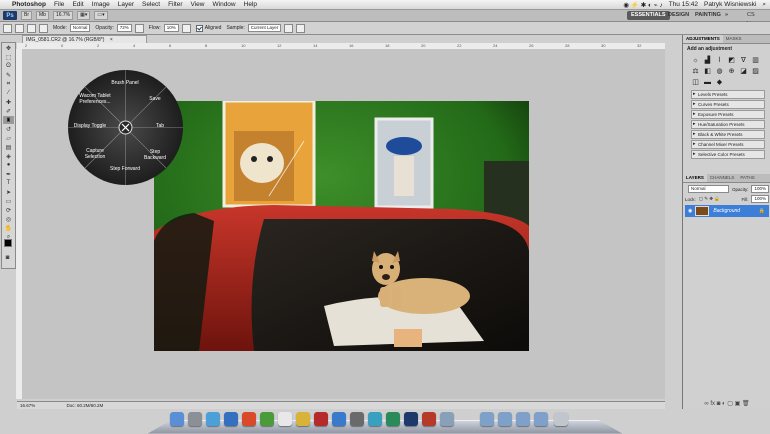 This screenshot has width=770, height=434. What do you see at coordinates (151, 4) in the screenshot?
I see `menu-select: Select` at bounding box center [151, 4].